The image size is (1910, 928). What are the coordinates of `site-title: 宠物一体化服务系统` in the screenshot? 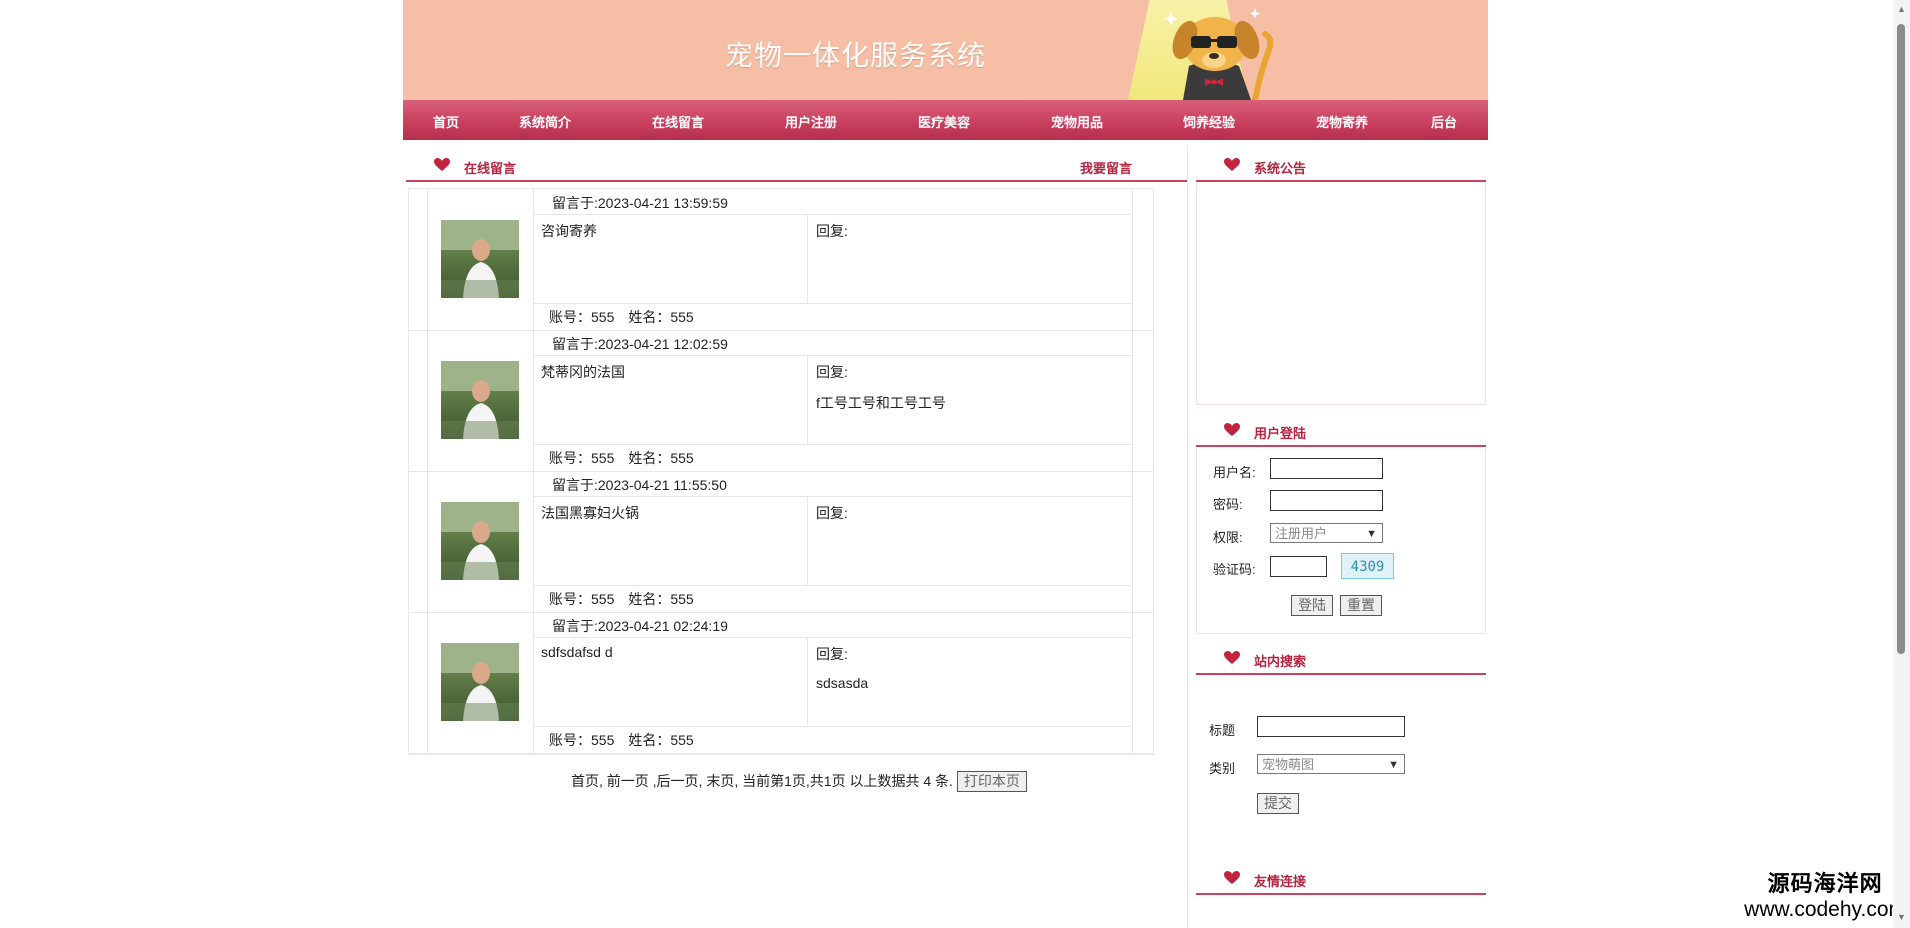 It's located at (856, 55).